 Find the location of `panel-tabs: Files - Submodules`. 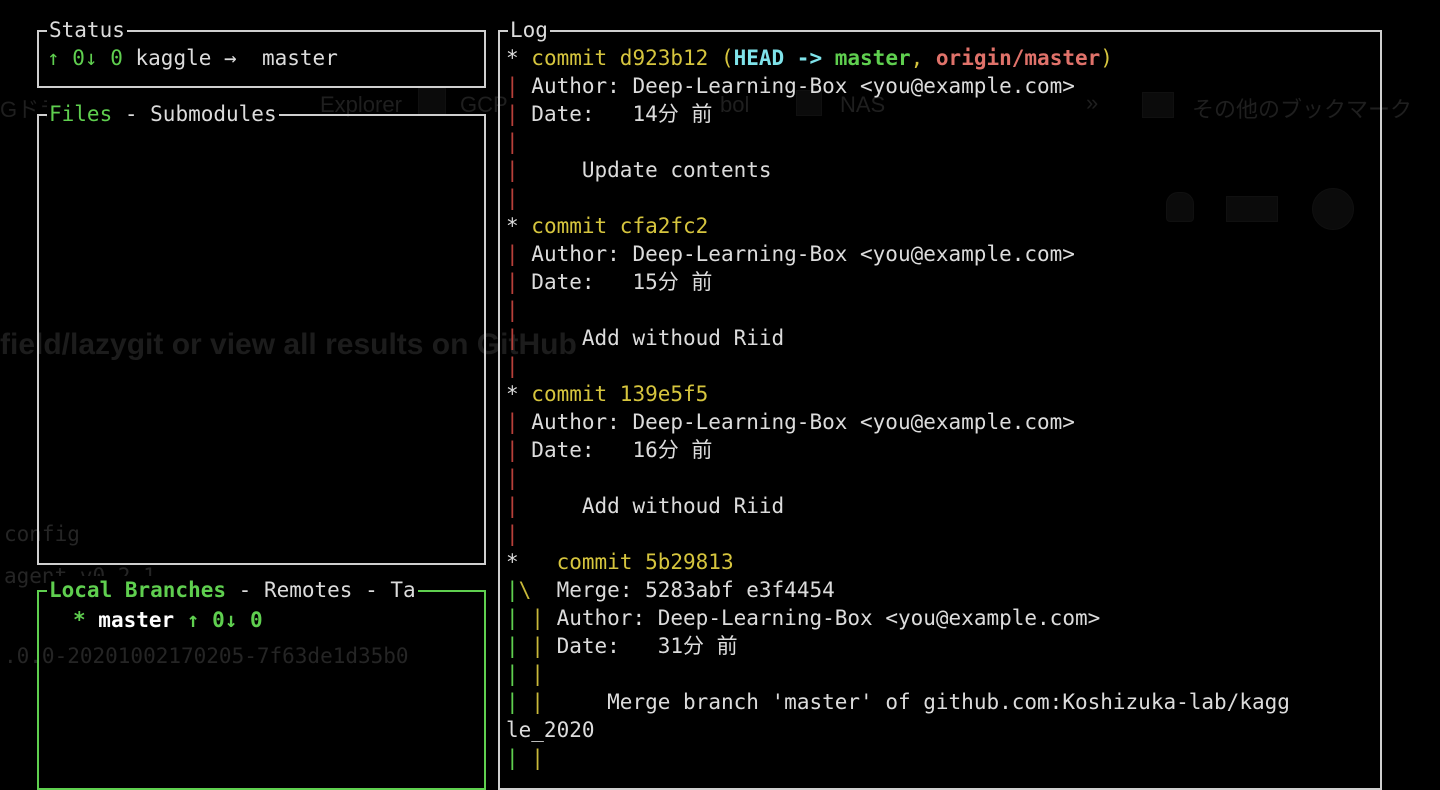

panel-tabs: Files - Submodules is located at coordinates (163, 114).